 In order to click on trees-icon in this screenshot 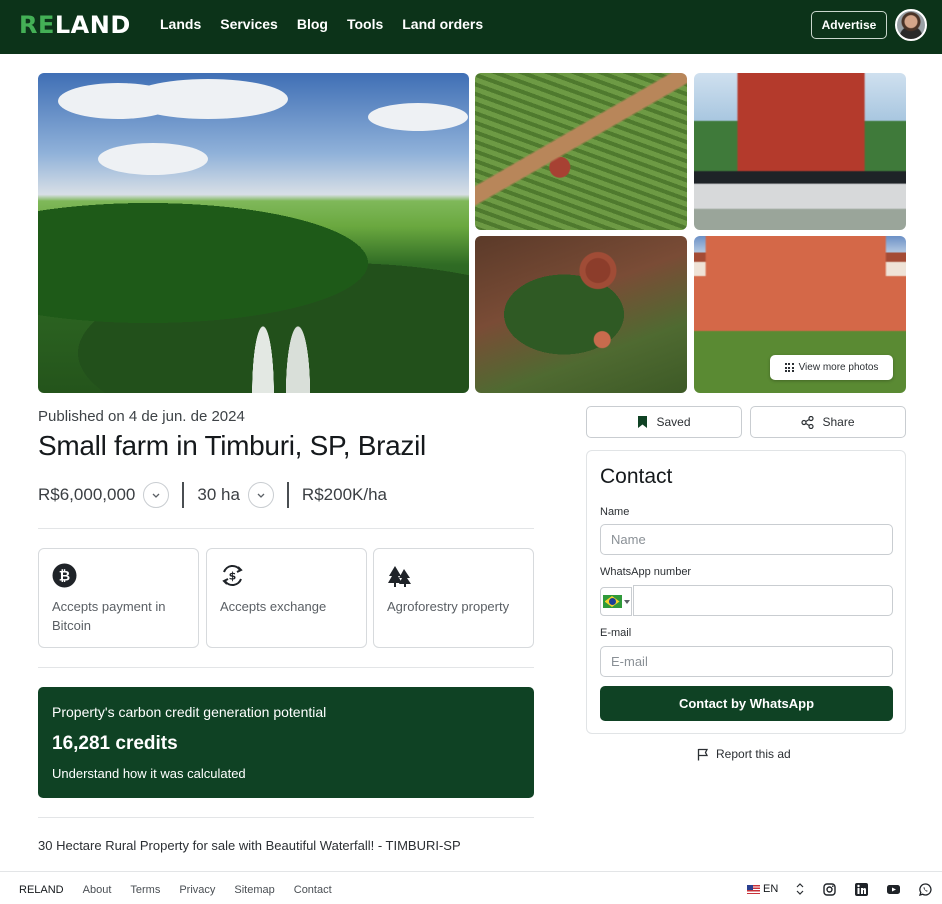, I will do `click(399, 576)`.